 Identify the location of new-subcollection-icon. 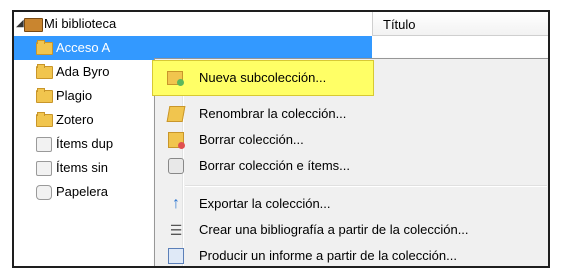
(175, 78).